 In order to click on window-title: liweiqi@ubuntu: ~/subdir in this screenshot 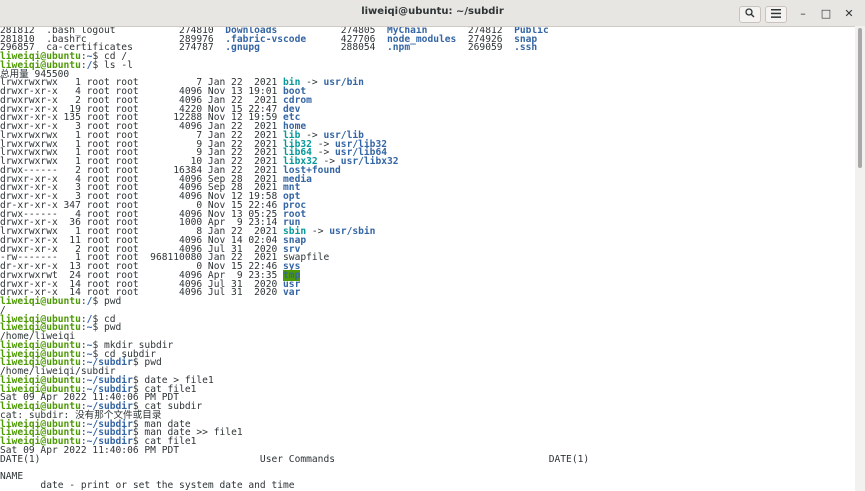, I will do `click(432, 11)`.